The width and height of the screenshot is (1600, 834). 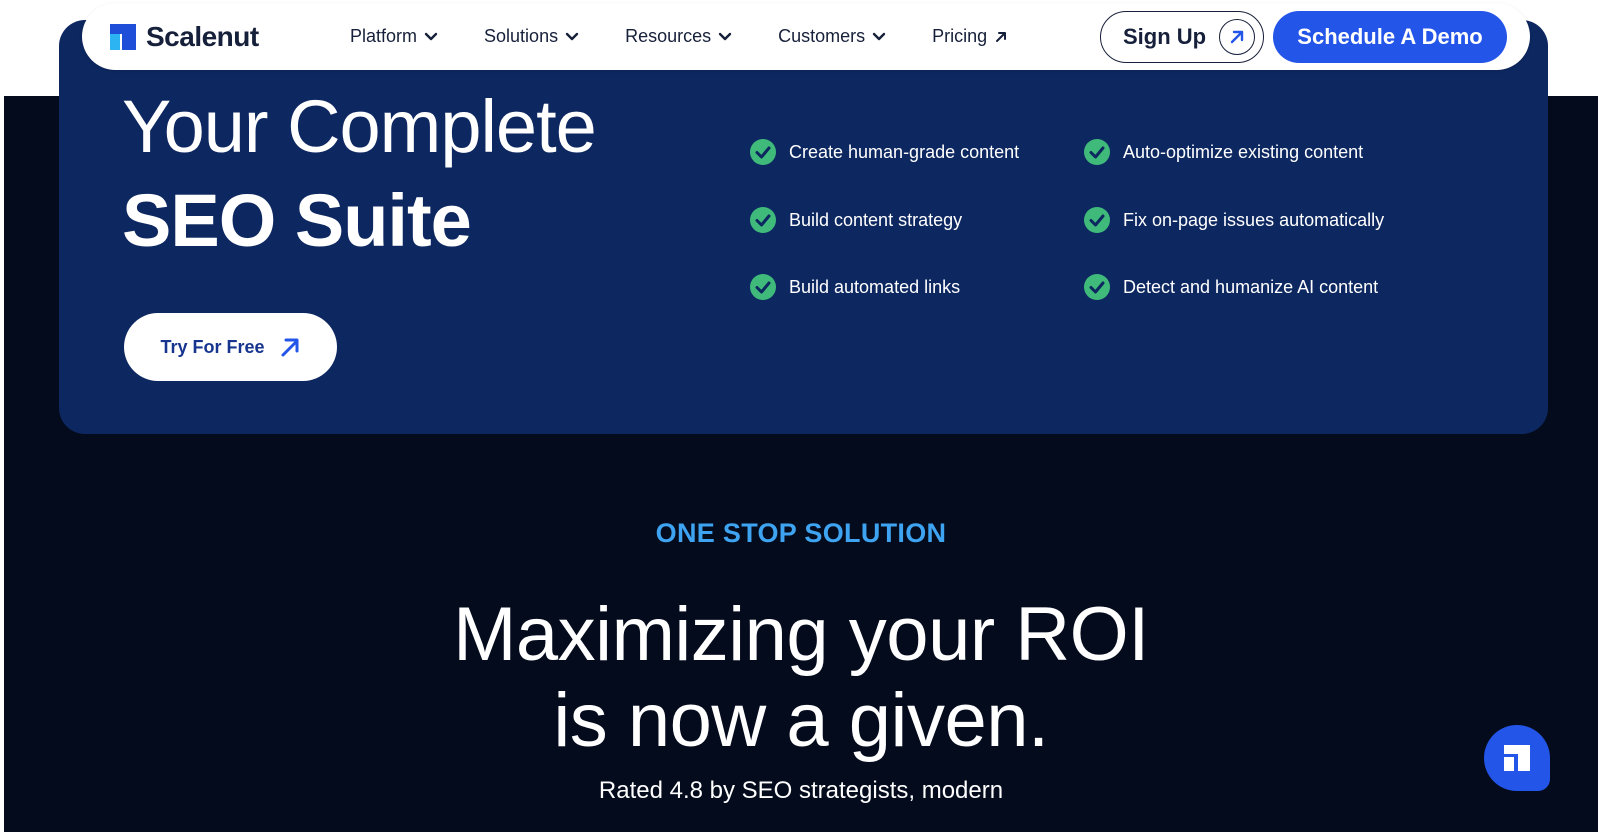 I want to click on section-subtext: Rated 4.8 by SEO strategists, modern, so click(x=801, y=790).